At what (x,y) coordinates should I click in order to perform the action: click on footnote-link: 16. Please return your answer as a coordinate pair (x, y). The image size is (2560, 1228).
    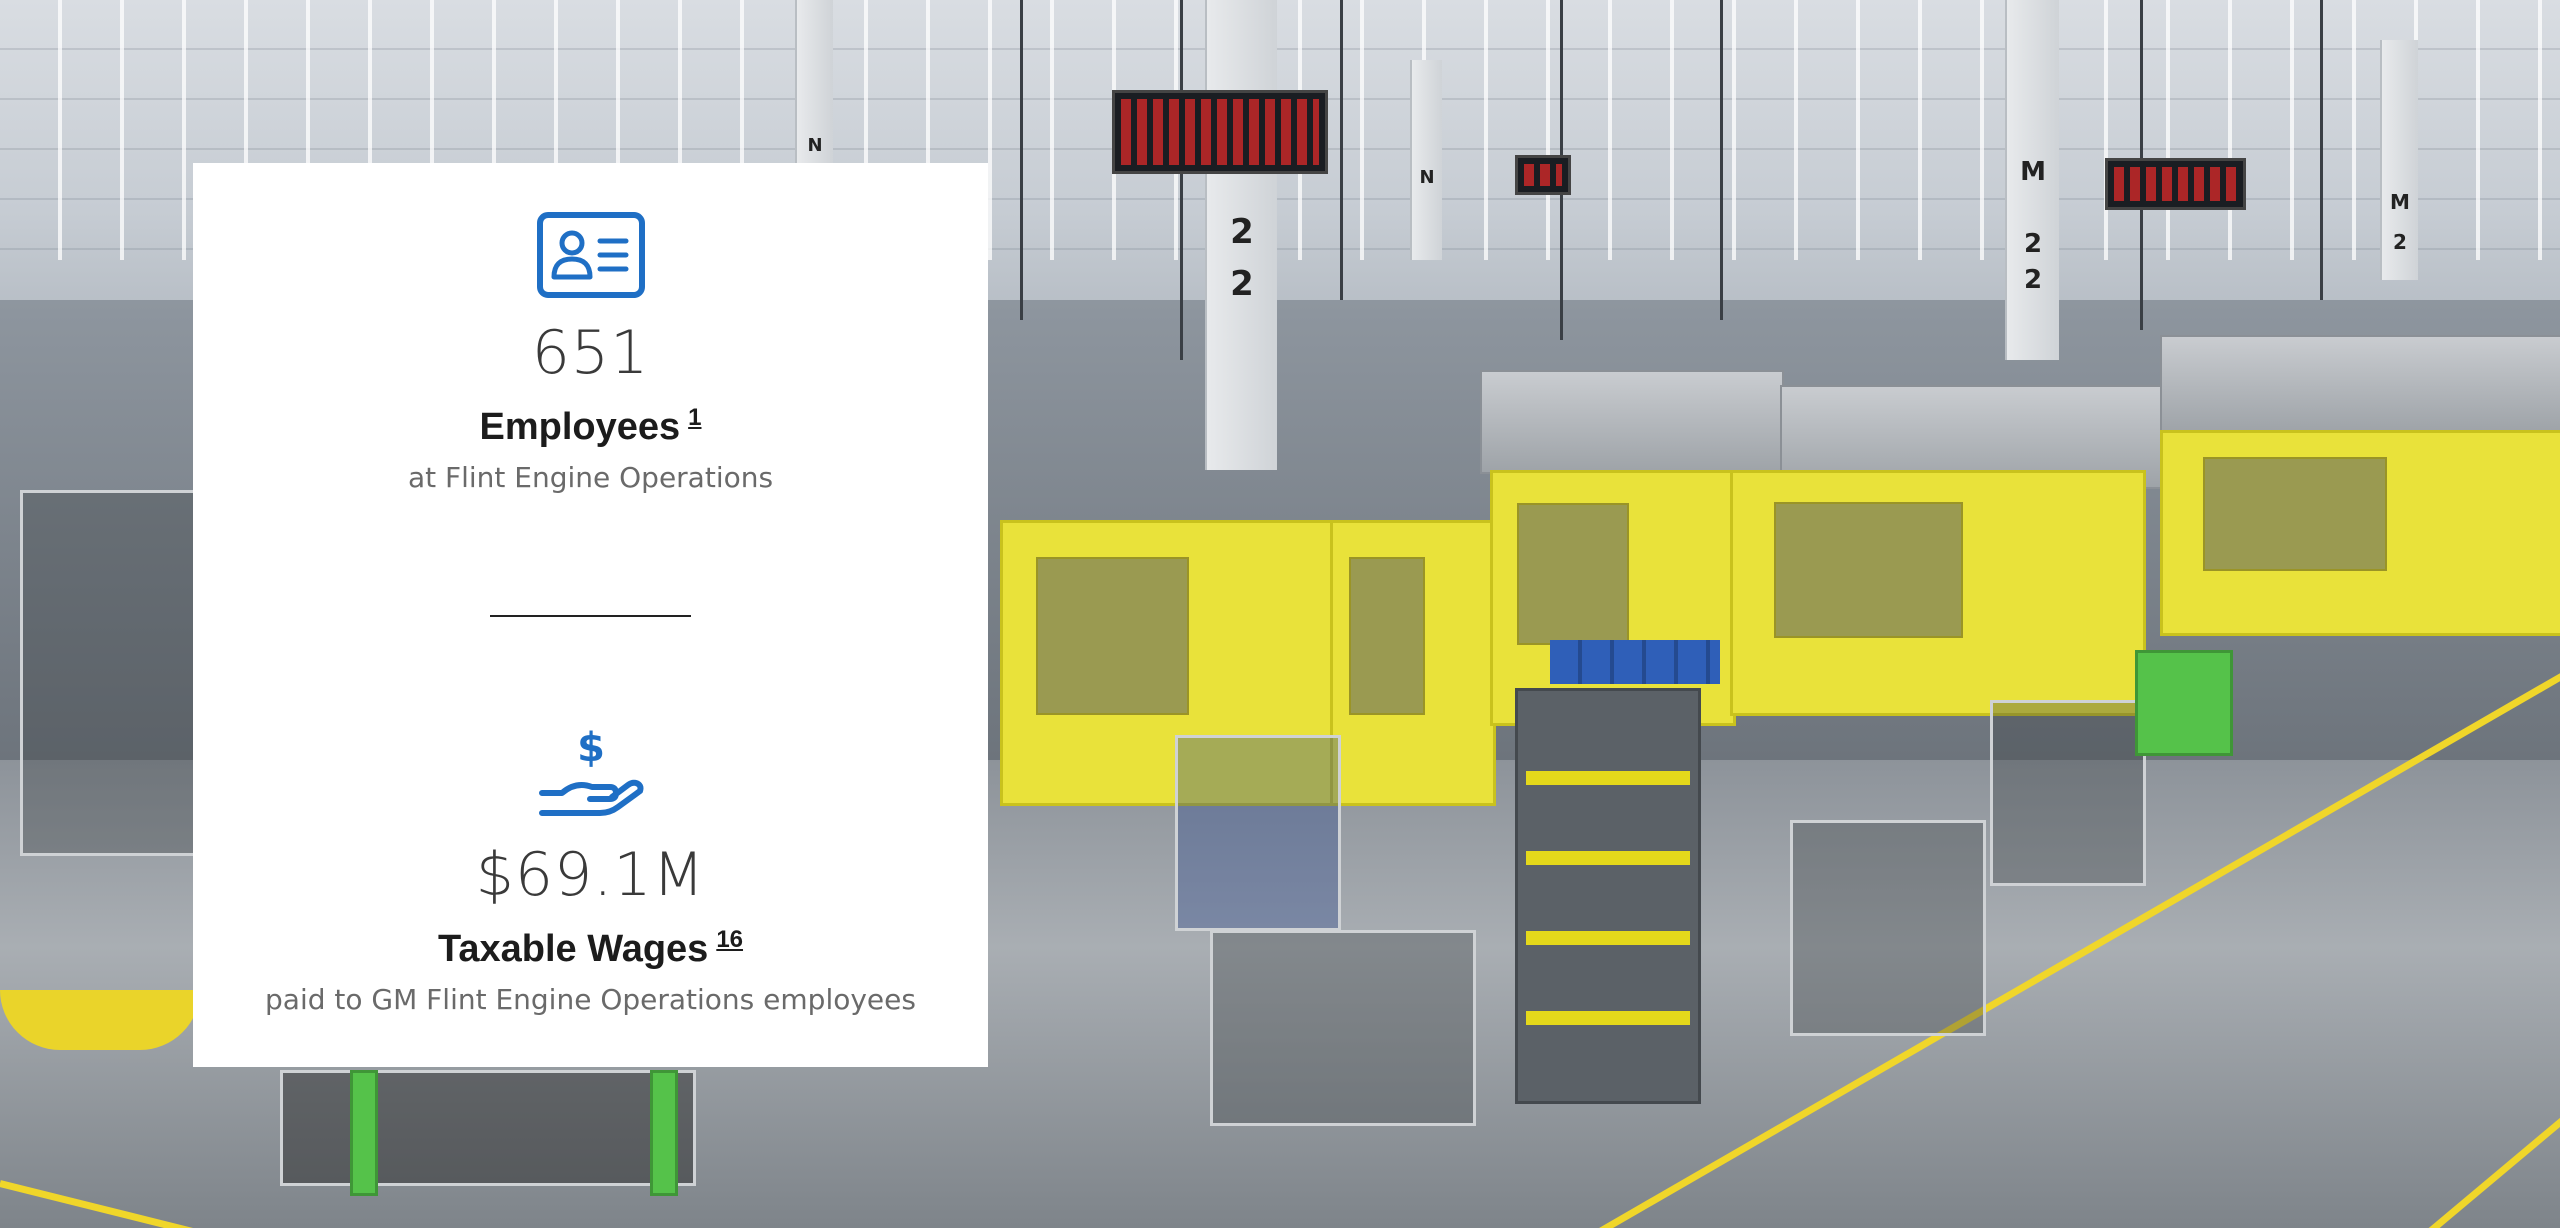
    Looking at the image, I should click on (729, 939).